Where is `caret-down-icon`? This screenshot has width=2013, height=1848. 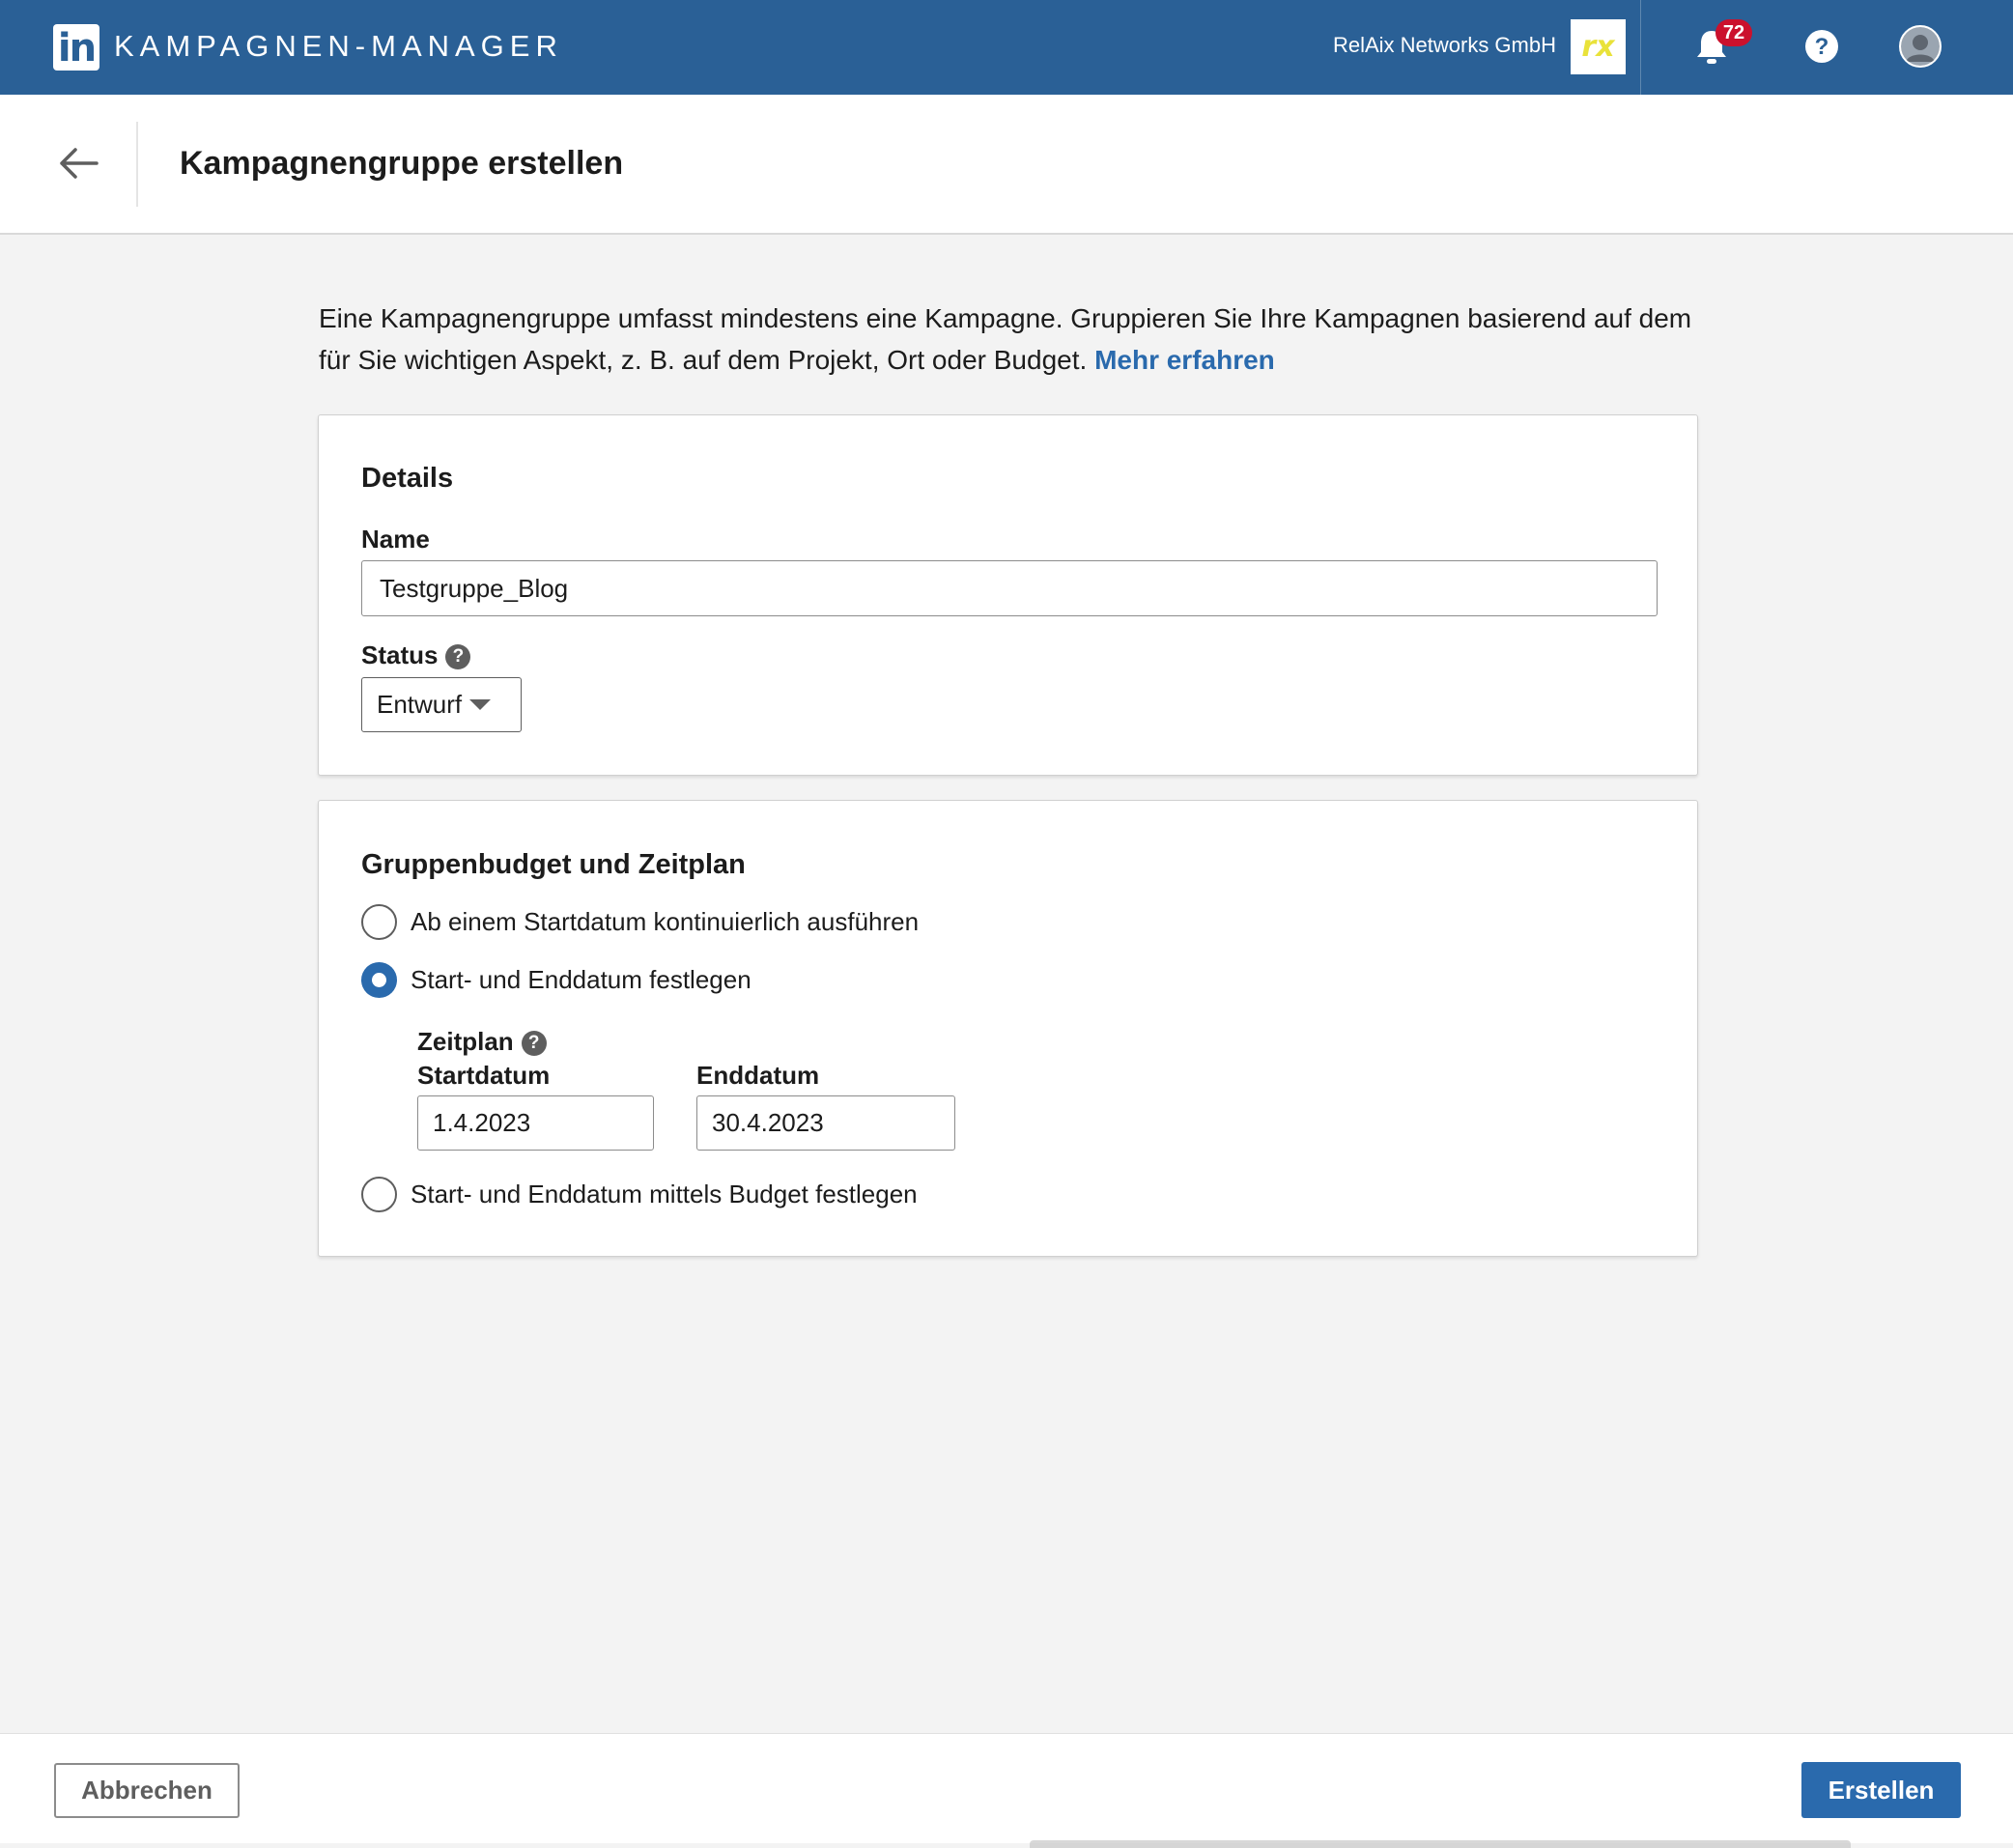 caret-down-icon is located at coordinates (481, 704).